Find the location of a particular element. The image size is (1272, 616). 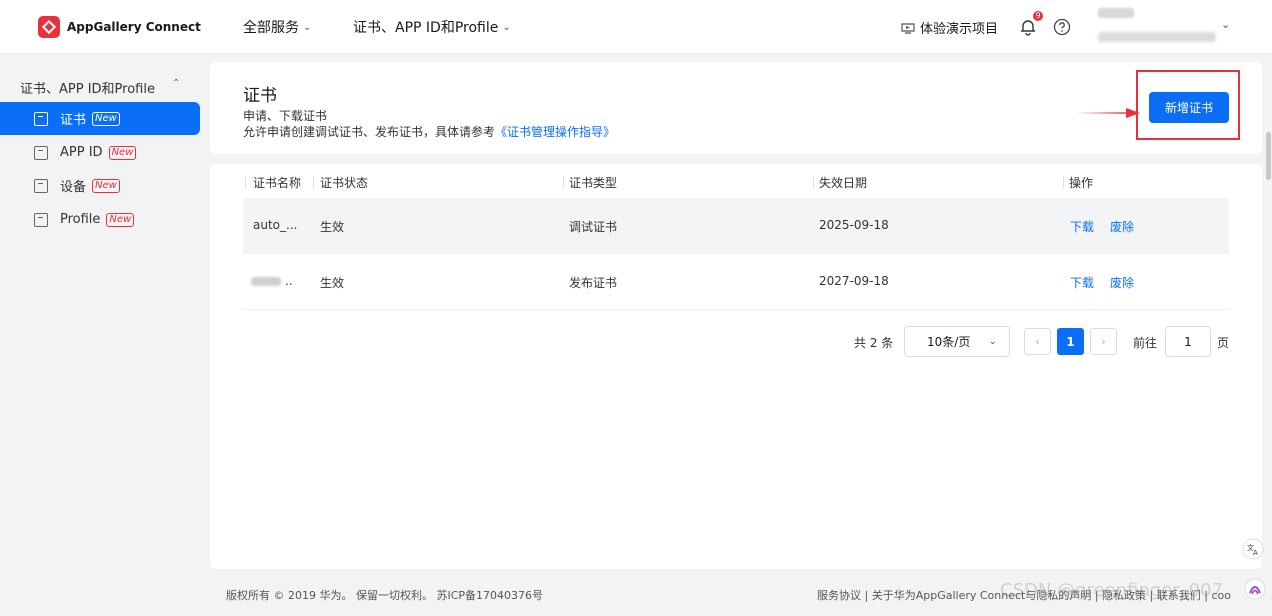

add-certificate-button: 新增证书 is located at coordinates (1189, 107).